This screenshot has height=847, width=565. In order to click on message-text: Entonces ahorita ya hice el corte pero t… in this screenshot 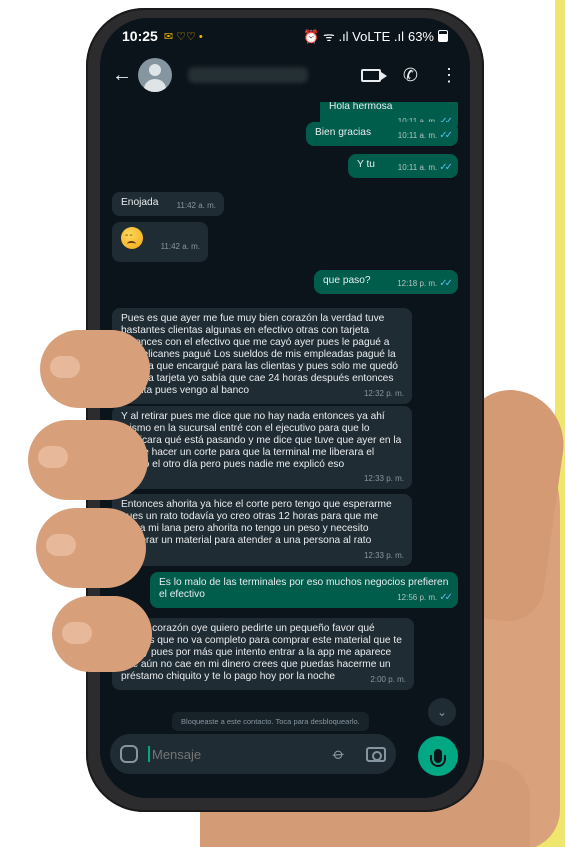, I will do `click(256, 522)`.